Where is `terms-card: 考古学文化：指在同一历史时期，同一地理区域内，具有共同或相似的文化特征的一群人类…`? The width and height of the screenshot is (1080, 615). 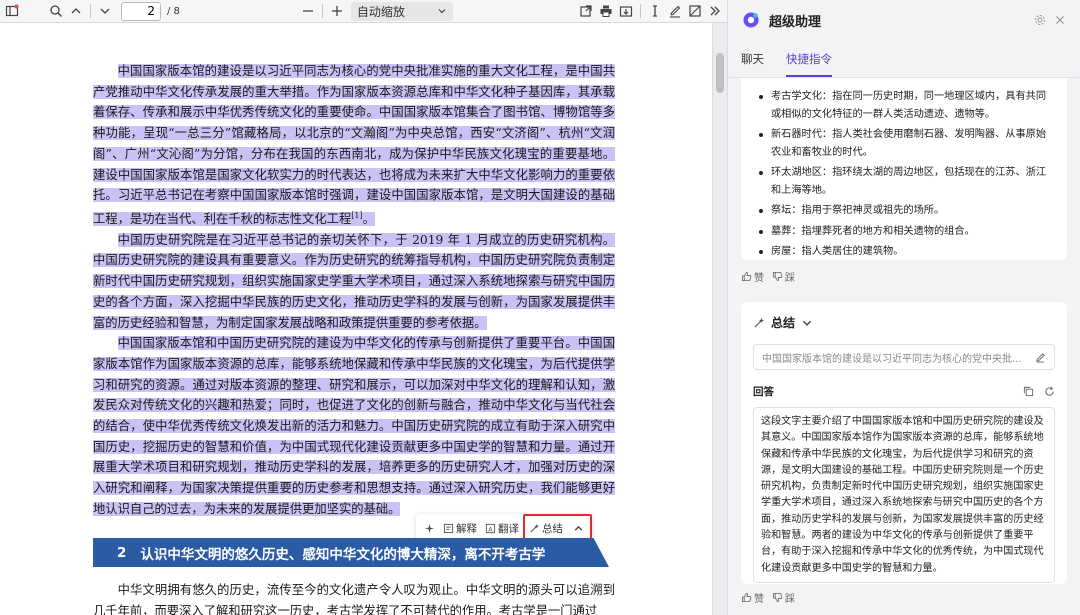 terms-card: 考古学文化：指在同一历史时期，同一地理区域内，具有共同或相似的文化特征的一群人类… is located at coordinates (904, 169).